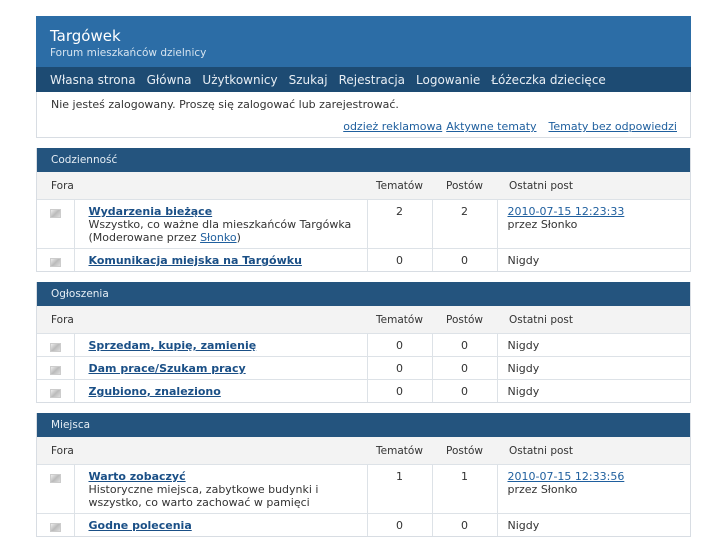 This screenshot has width=727, height=545. I want to click on site-subtitle: Forum mieszkańców dzielnicy, so click(128, 53).